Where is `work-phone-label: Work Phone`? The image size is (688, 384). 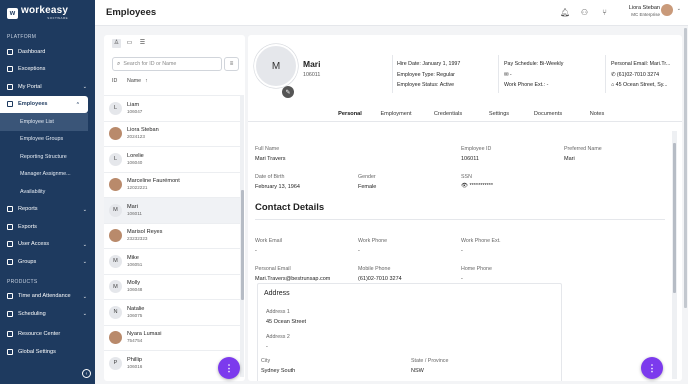 work-phone-label: Work Phone is located at coordinates (373, 241).